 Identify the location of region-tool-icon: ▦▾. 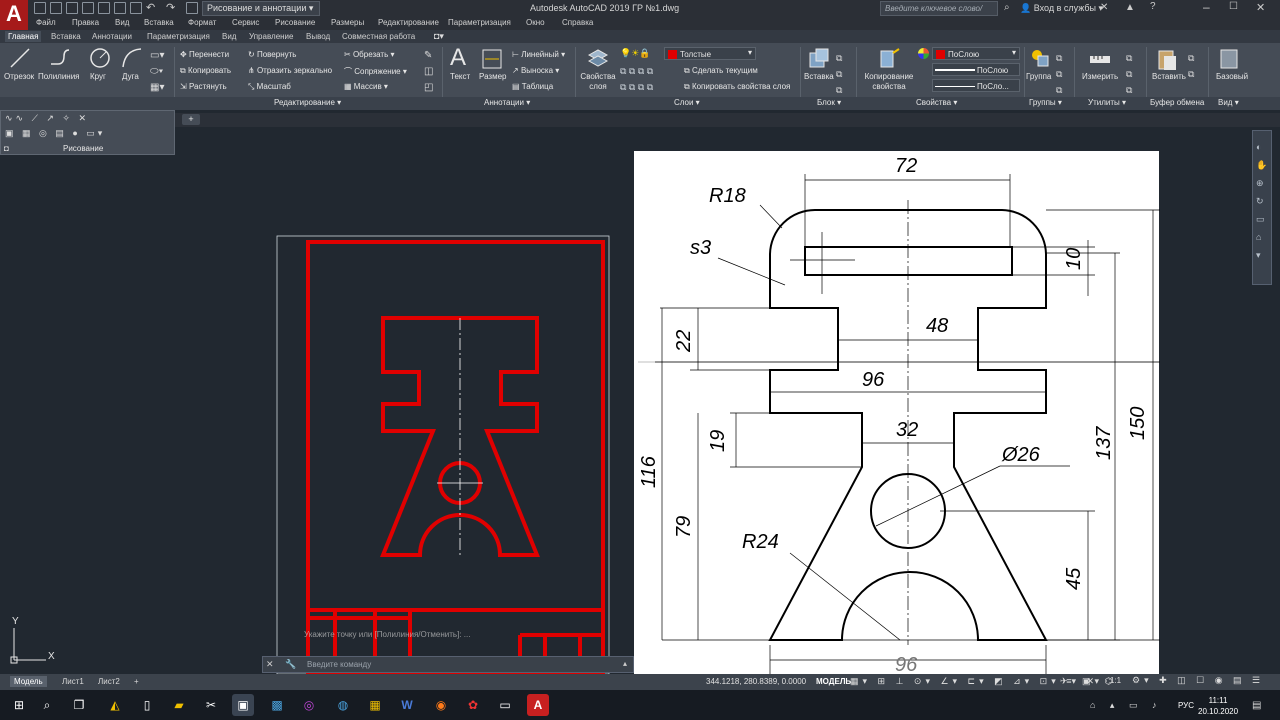
(157, 87).